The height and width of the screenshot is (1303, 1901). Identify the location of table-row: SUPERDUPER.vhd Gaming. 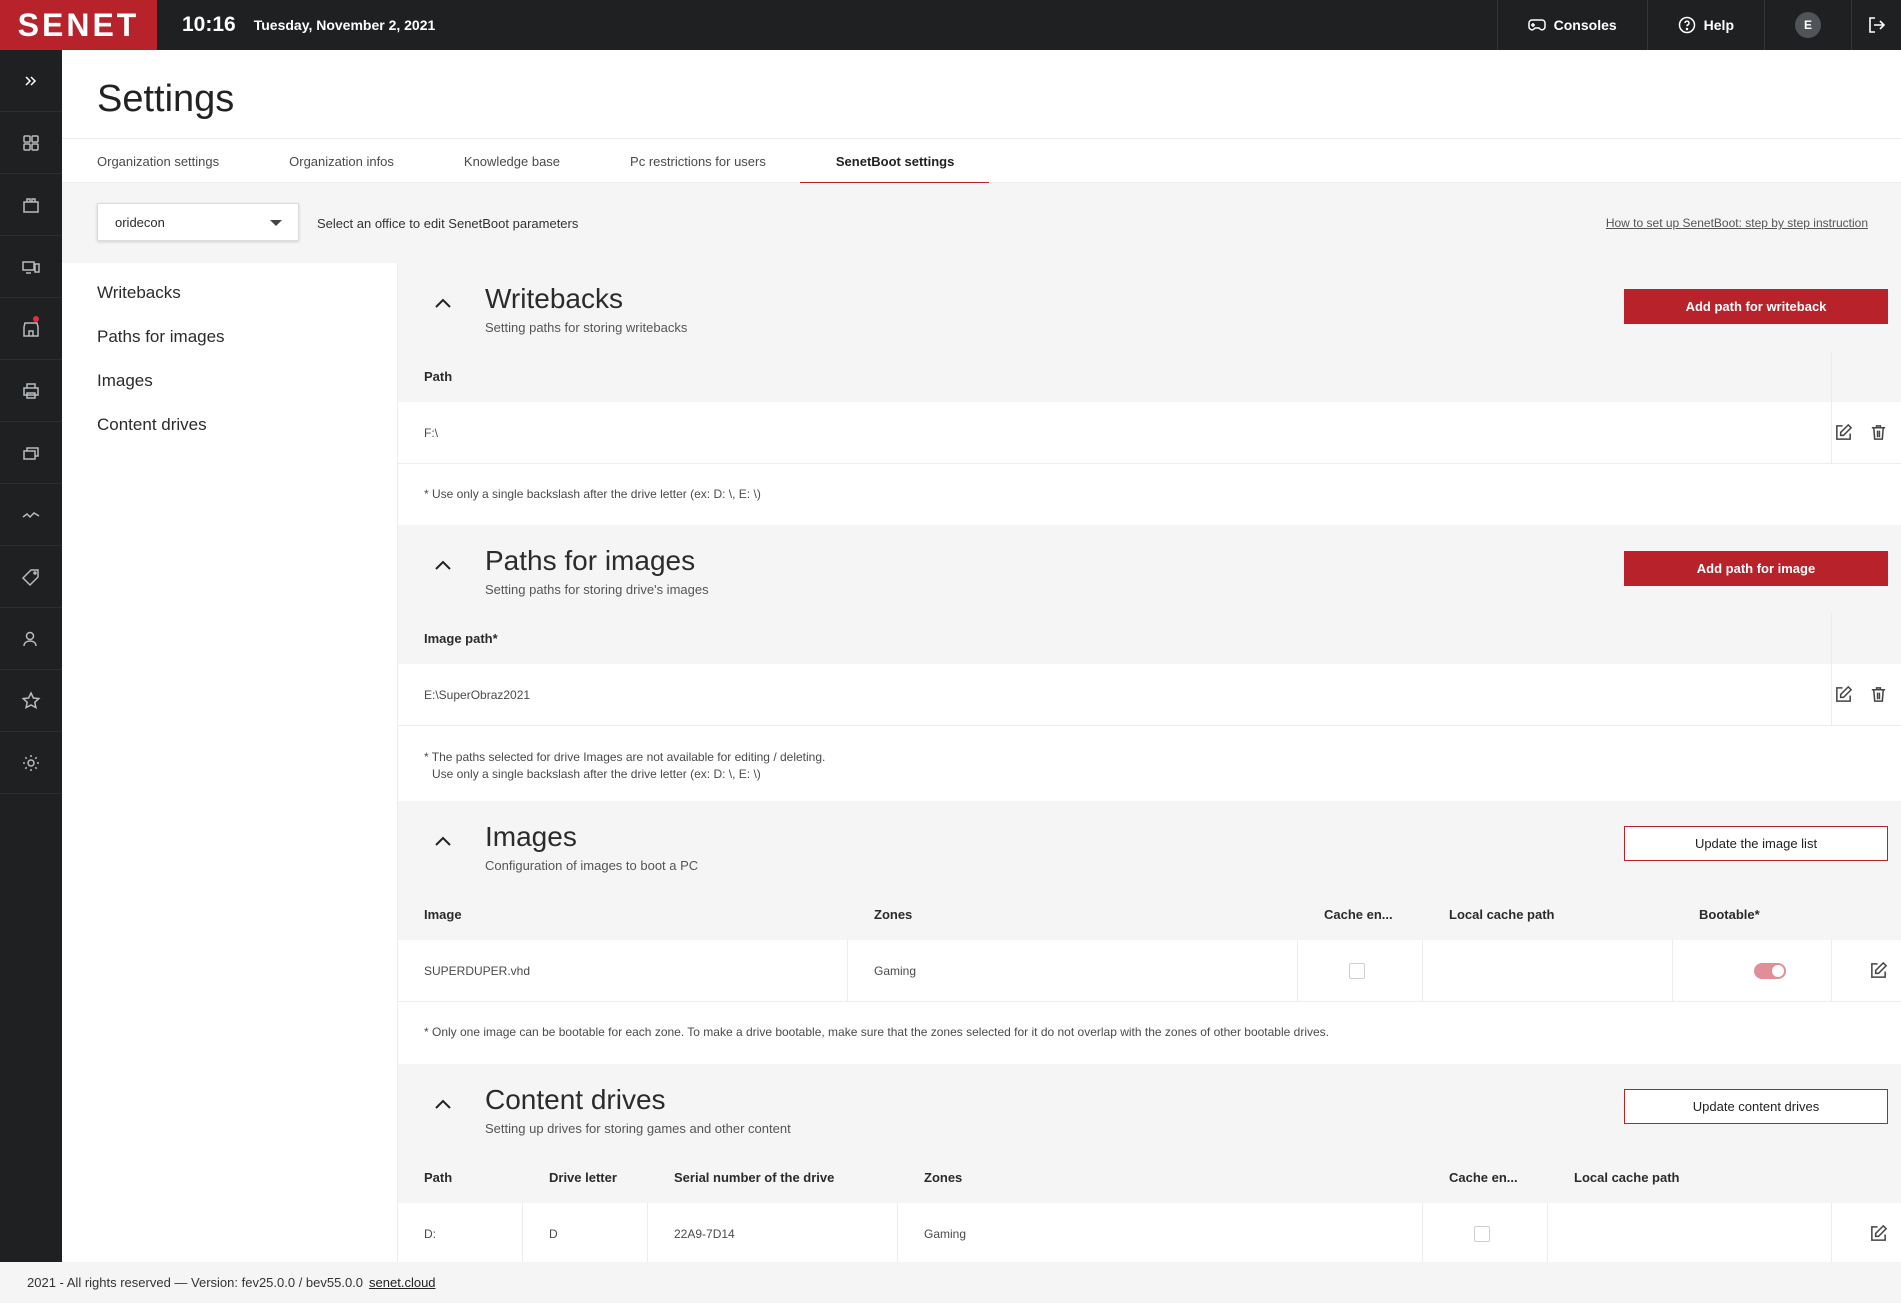
(1149, 971).